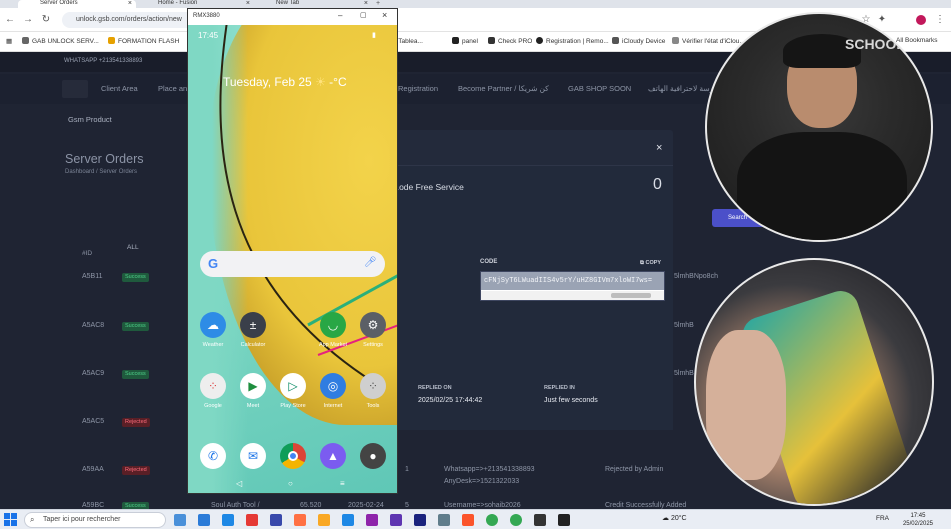 This screenshot has height=529, width=951. What do you see at coordinates (631, 295) in the screenshot?
I see `scrollbar-thumb` at bounding box center [631, 295].